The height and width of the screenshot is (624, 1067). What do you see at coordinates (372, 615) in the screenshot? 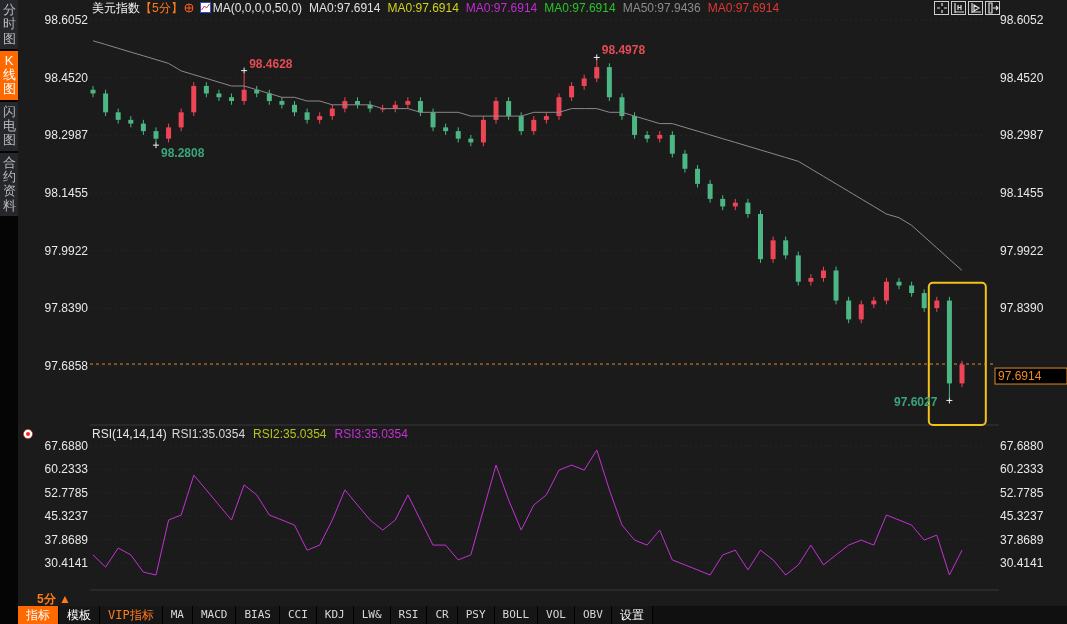
I see `toolbar-tab: LW&` at bounding box center [372, 615].